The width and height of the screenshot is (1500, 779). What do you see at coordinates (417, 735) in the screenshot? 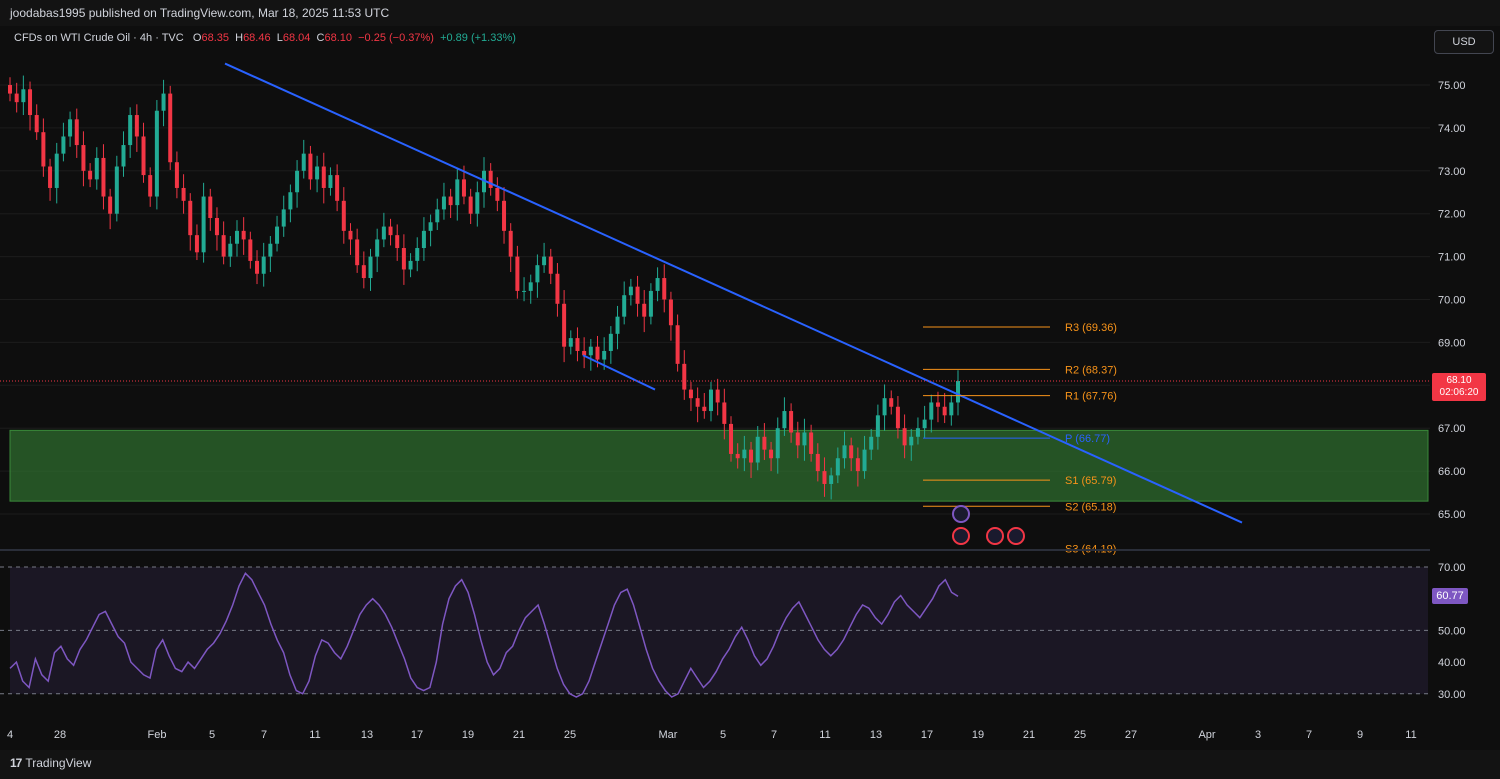
I see `x-tick-label: 17` at bounding box center [417, 735].